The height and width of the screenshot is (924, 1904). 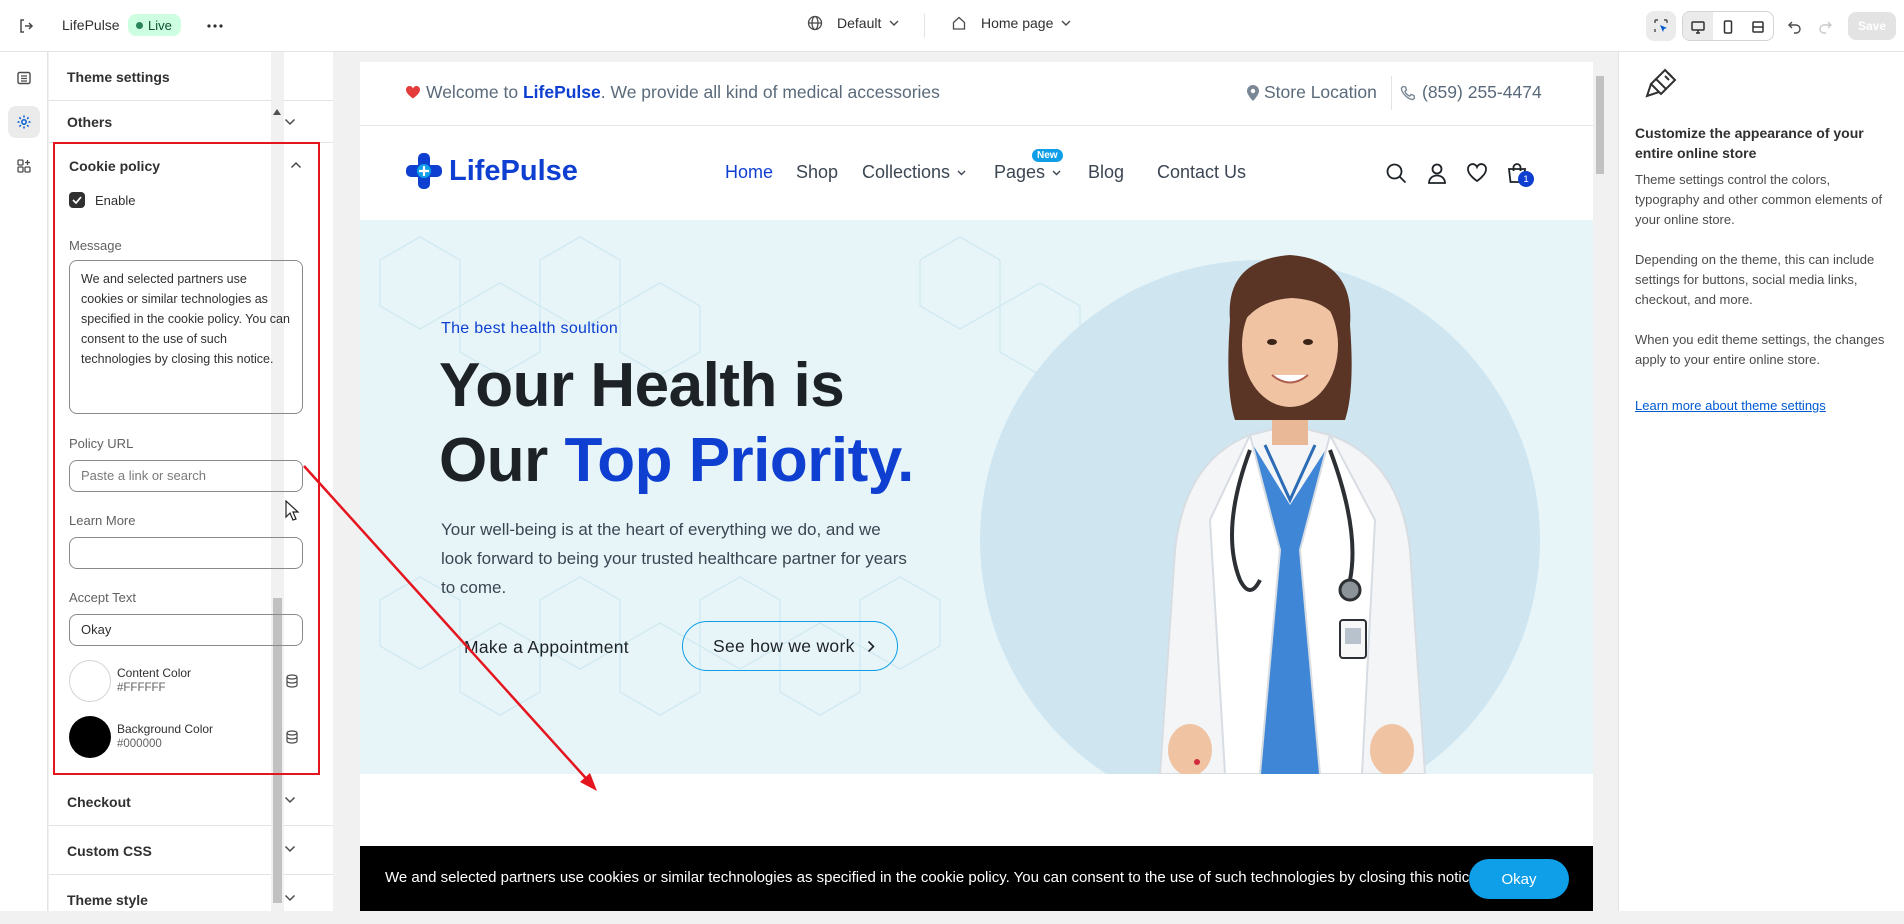 What do you see at coordinates (530, 328) in the screenshot?
I see `hero-tagline: The best health soultion` at bounding box center [530, 328].